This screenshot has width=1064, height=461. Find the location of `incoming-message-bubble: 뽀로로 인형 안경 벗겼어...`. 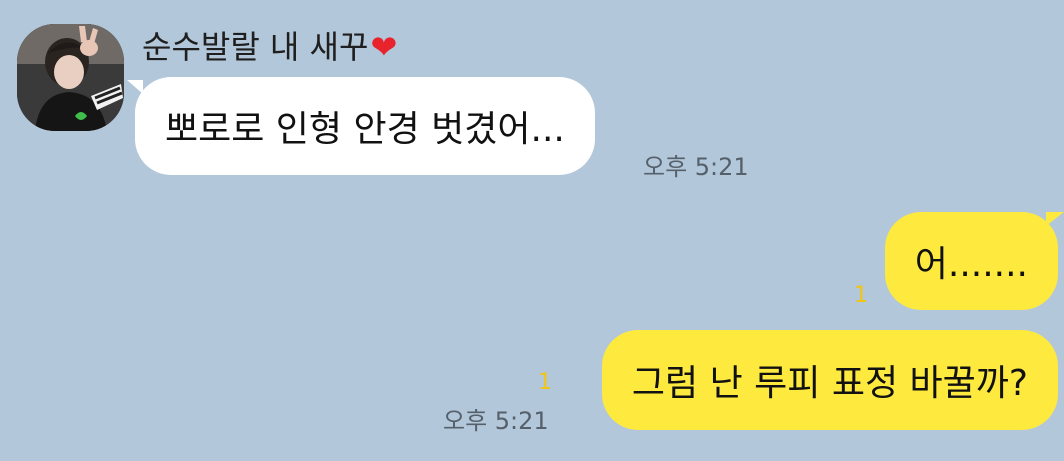

incoming-message-bubble: 뽀로로 인형 안경 벗겼어... is located at coordinates (365, 126).